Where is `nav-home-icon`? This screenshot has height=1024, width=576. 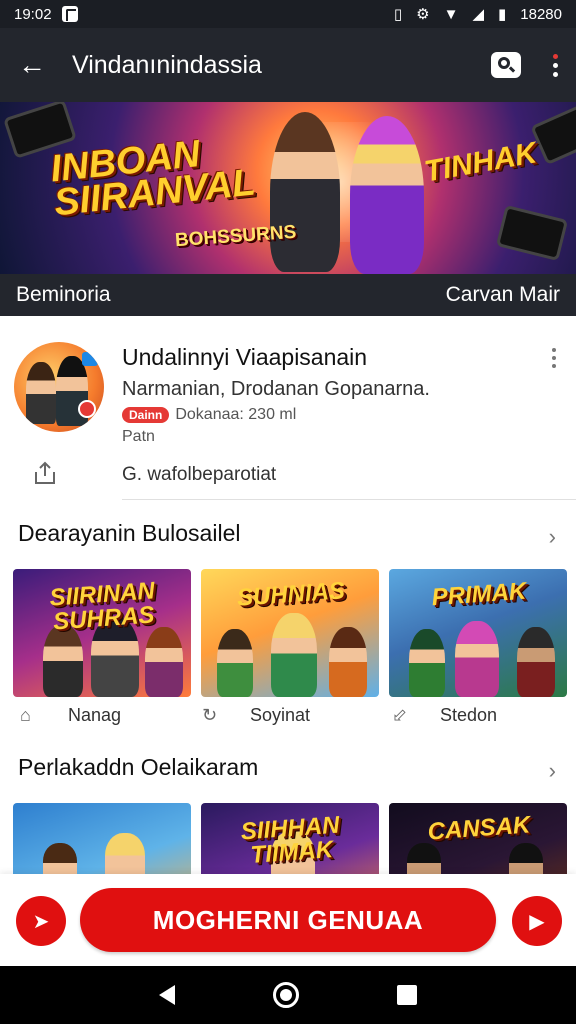 nav-home-icon is located at coordinates (286, 995).